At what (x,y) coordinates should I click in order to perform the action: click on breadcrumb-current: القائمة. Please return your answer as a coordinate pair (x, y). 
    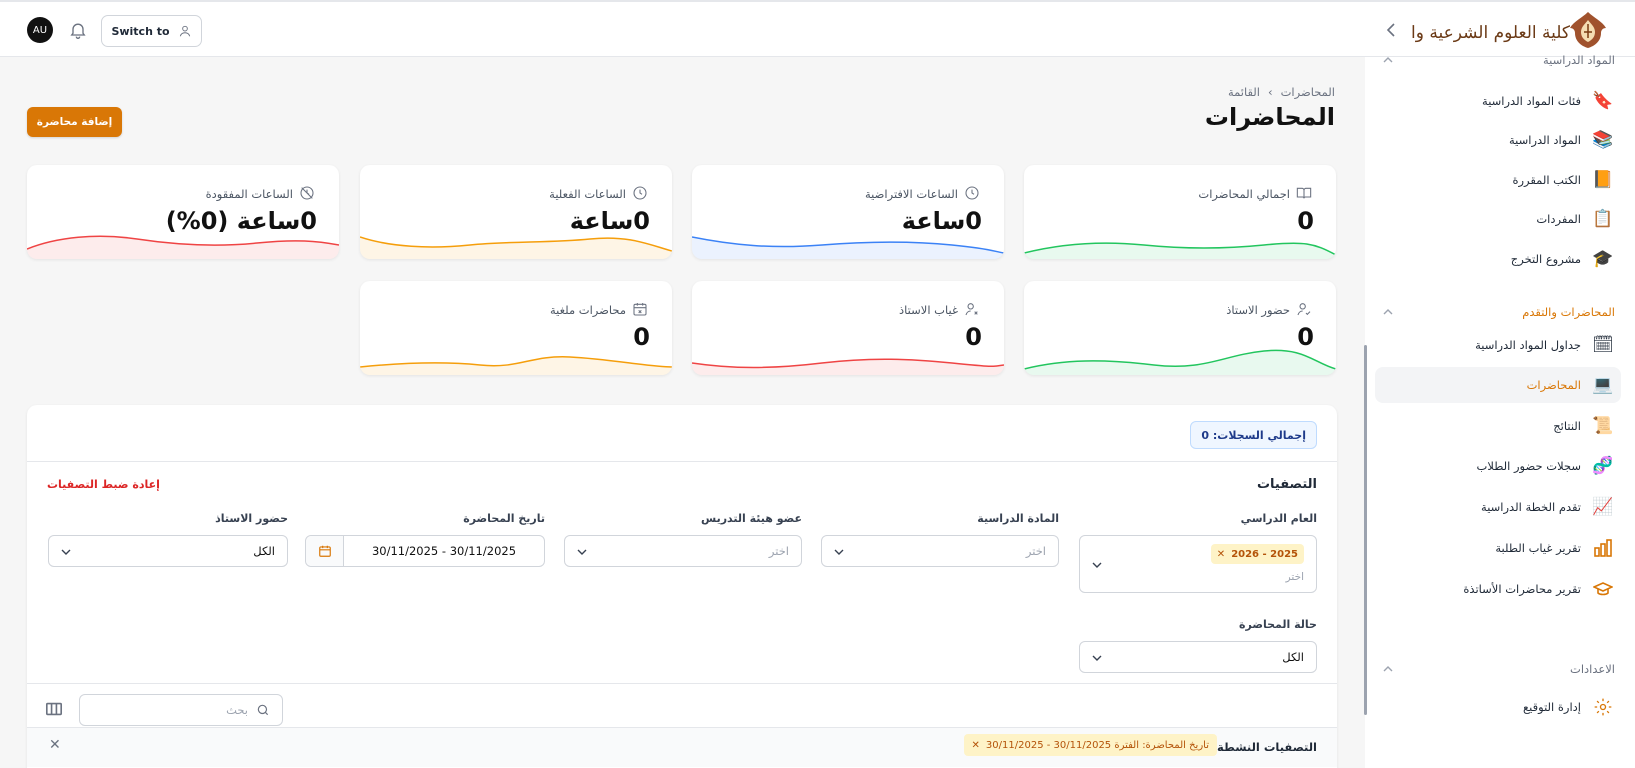
    Looking at the image, I should click on (1243, 92).